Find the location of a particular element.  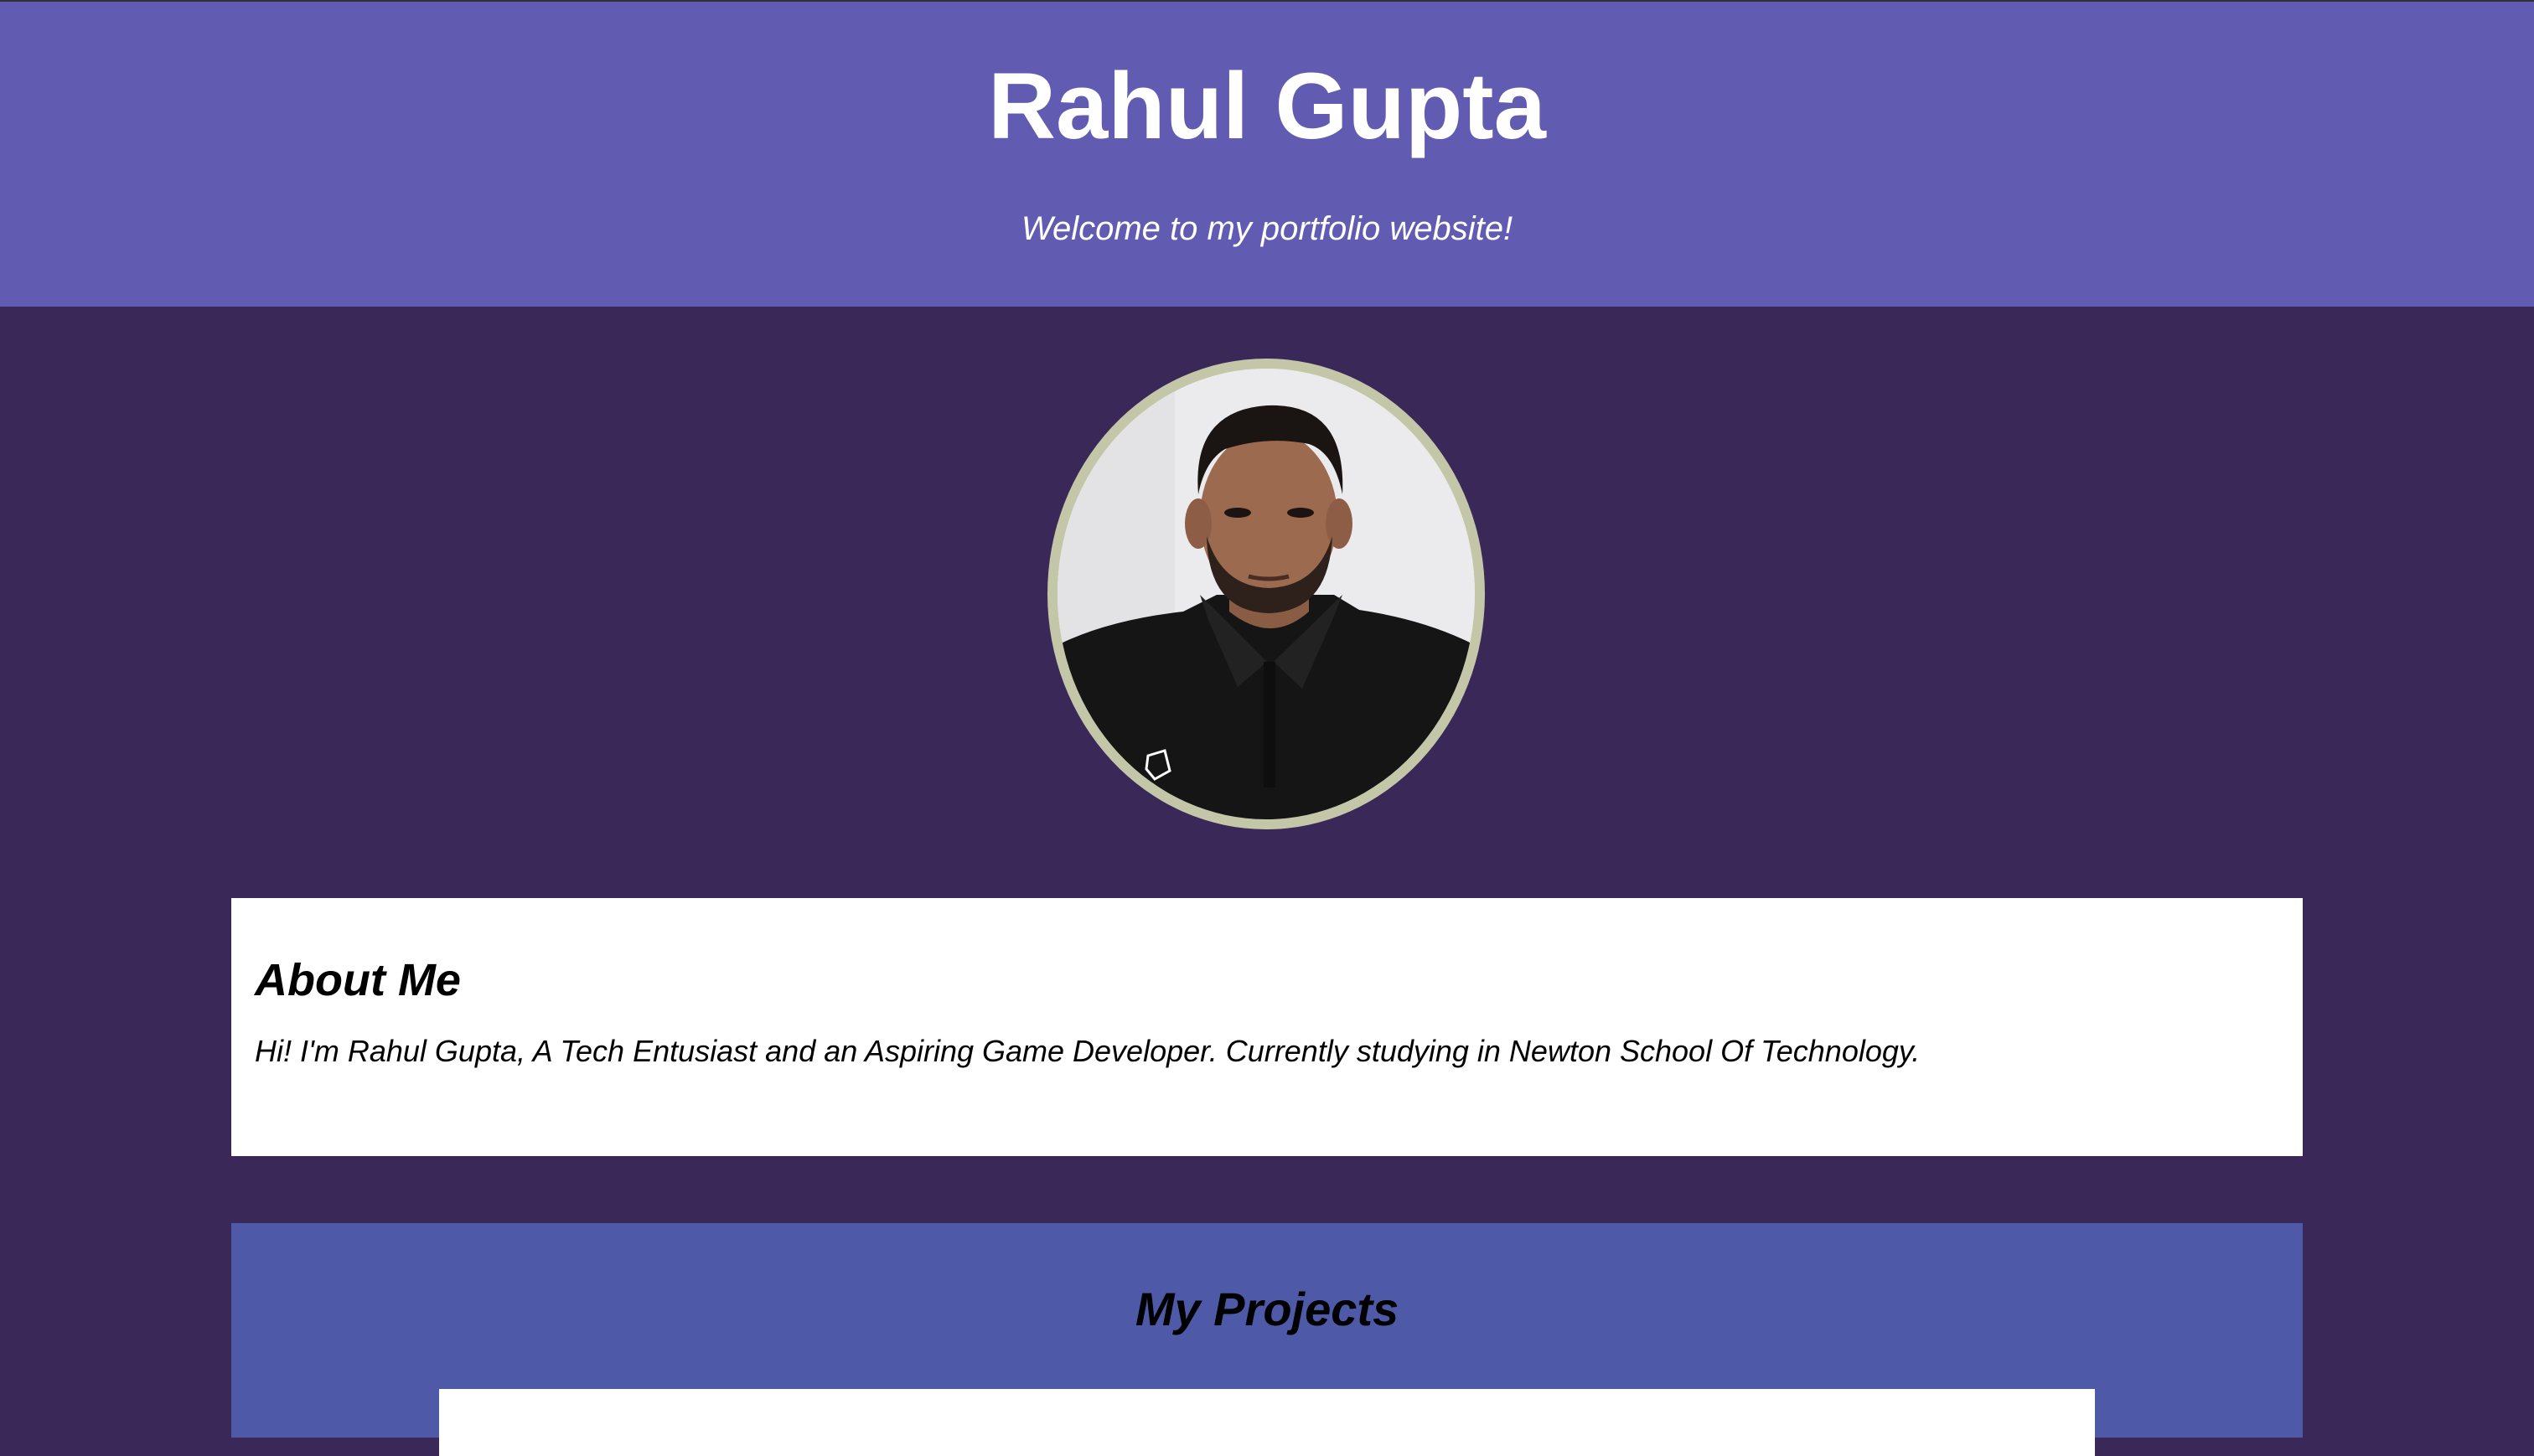

profile-portrait-image is located at coordinates (1266, 594).